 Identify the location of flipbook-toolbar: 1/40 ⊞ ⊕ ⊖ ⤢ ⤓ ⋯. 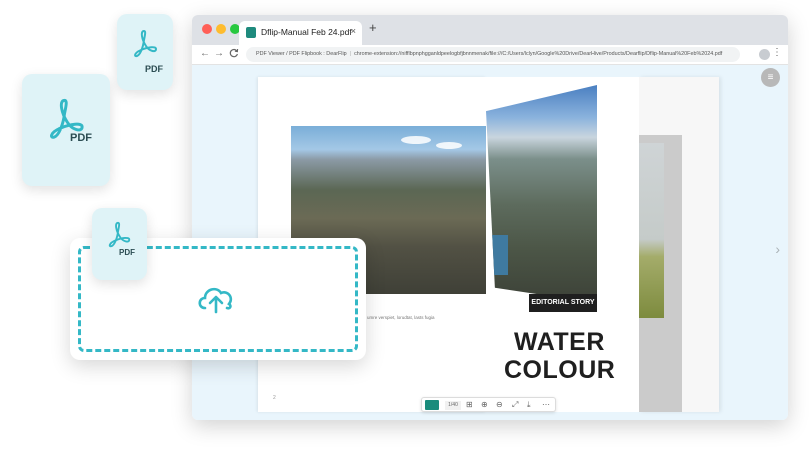
(488, 404).